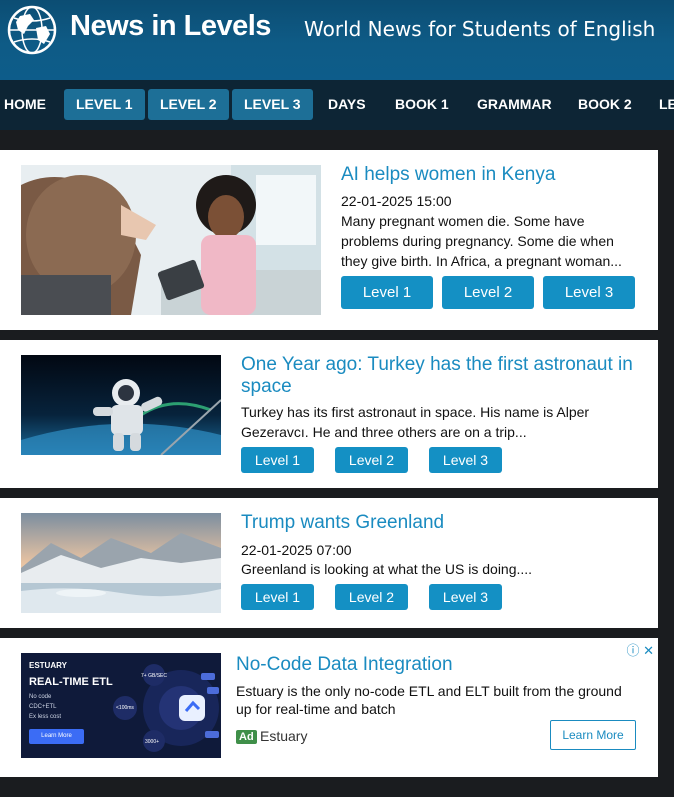  What do you see at coordinates (152, 742) in the screenshot?
I see `ad-image-stat: 3000+` at bounding box center [152, 742].